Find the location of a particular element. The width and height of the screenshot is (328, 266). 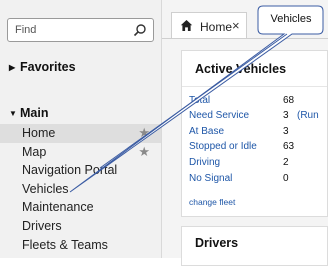

close-icon: × is located at coordinates (236, 25).